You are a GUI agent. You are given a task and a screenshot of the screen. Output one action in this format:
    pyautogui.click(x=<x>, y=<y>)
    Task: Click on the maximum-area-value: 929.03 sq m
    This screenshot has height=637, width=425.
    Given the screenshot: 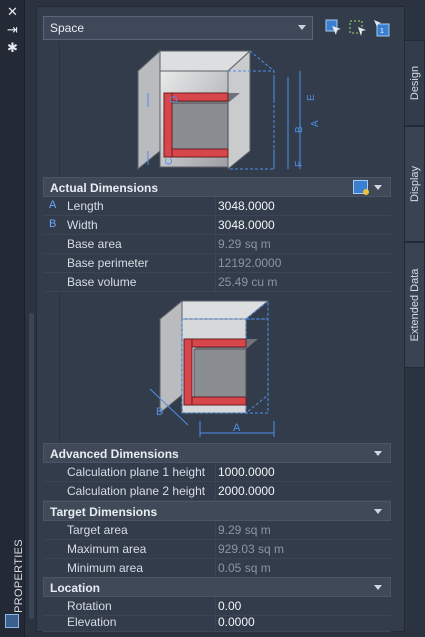 What is the action you would take?
    pyautogui.click(x=302, y=549)
    